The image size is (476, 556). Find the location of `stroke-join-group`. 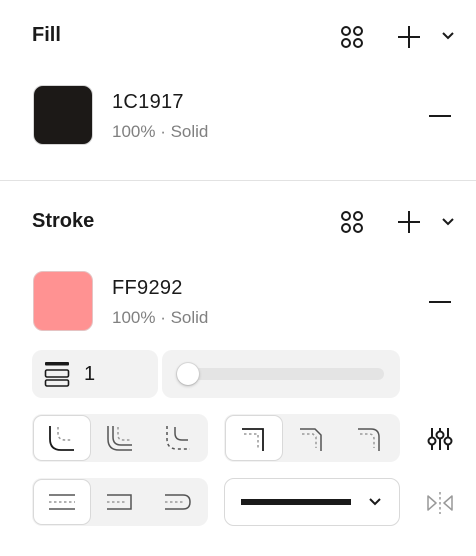

stroke-join-group is located at coordinates (120, 438).